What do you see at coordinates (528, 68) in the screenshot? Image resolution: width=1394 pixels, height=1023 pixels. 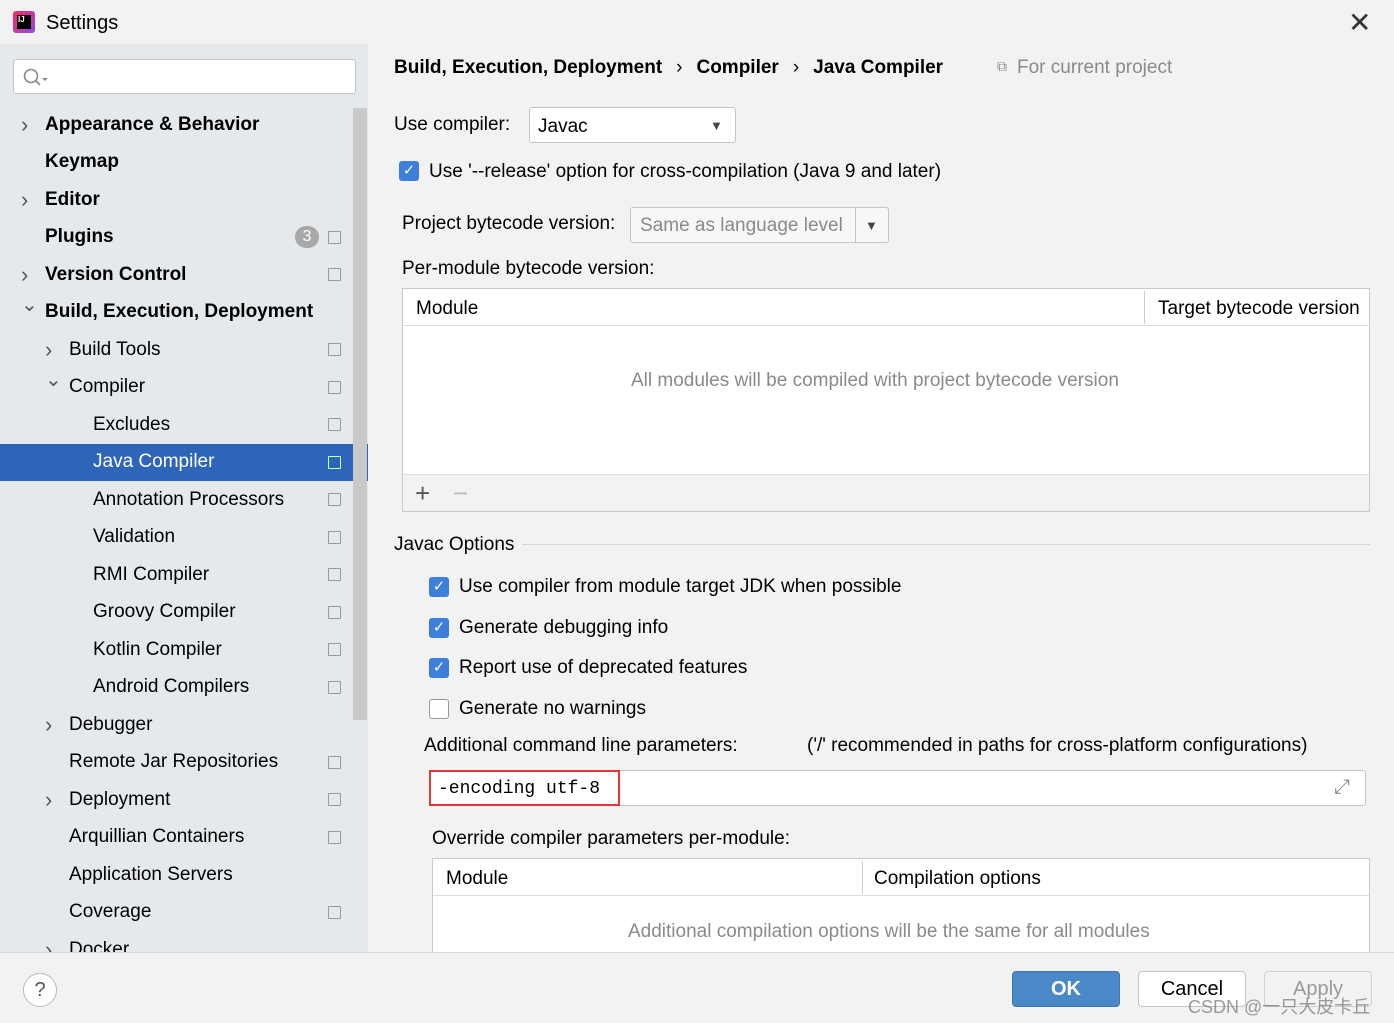 I see `breadcrumb-item: Build, Execution, Deployment` at bounding box center [528, 68].